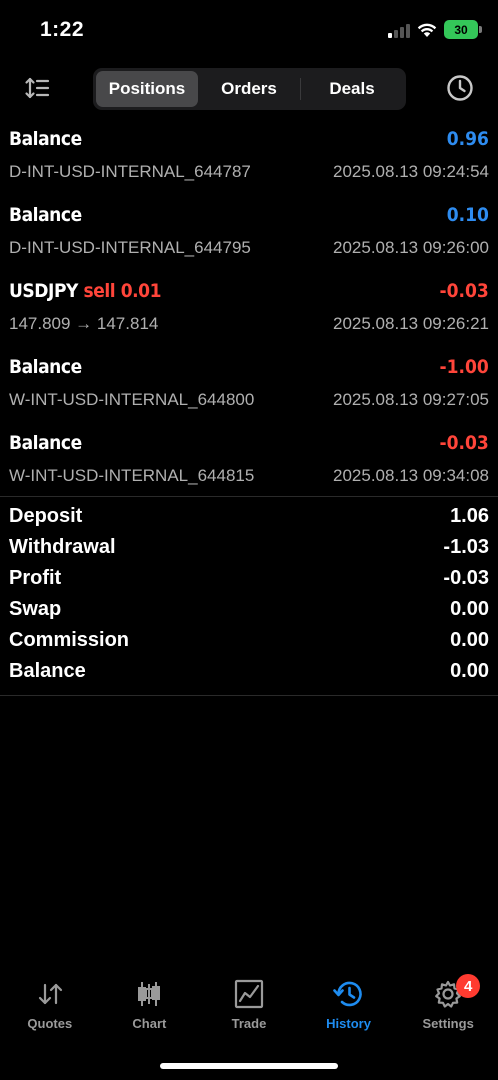  I want to click on deal-time: 2025.08.13 09:26:21, so click(411, 323).